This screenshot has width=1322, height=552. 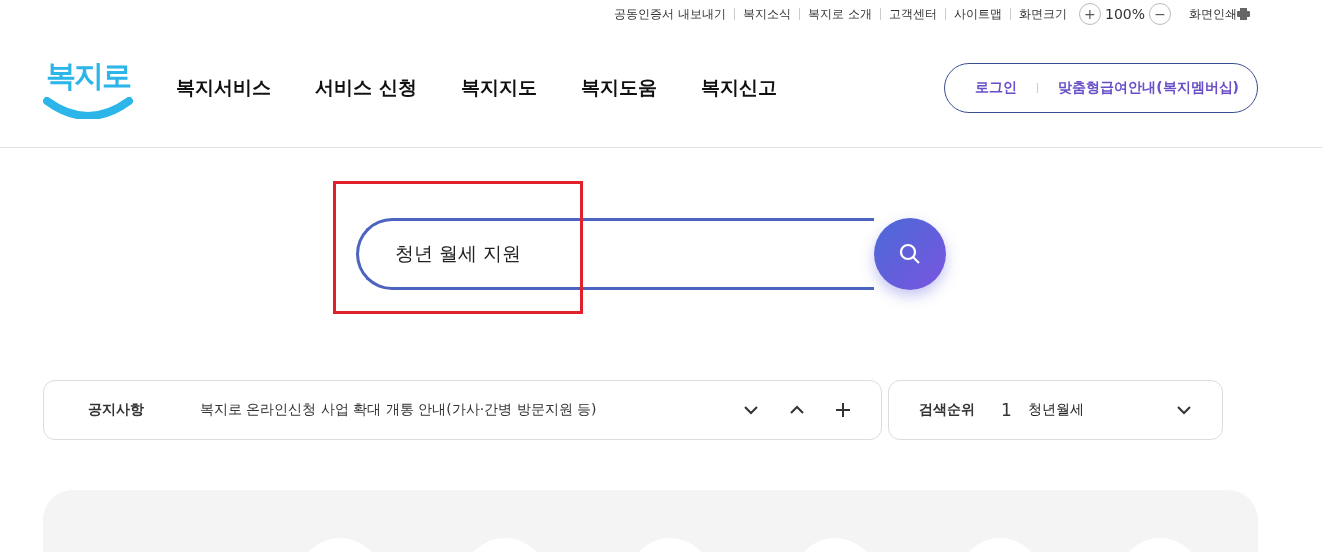 What do you see at coordinates (738, 87) in the screenshot?
I see `nav-item: 복지신고` at bounding box center [738, 87].